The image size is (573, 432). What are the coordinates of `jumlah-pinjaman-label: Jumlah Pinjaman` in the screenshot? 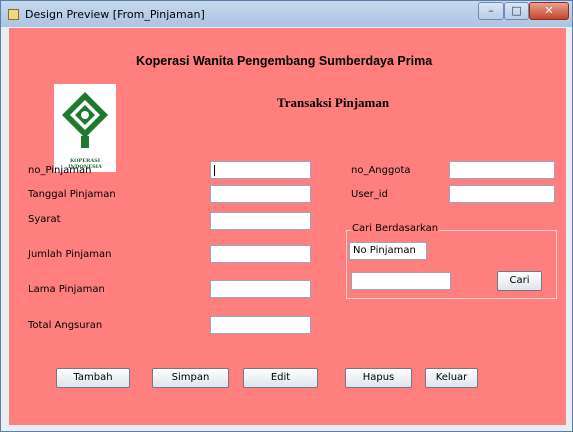 It's located at (70, 254).